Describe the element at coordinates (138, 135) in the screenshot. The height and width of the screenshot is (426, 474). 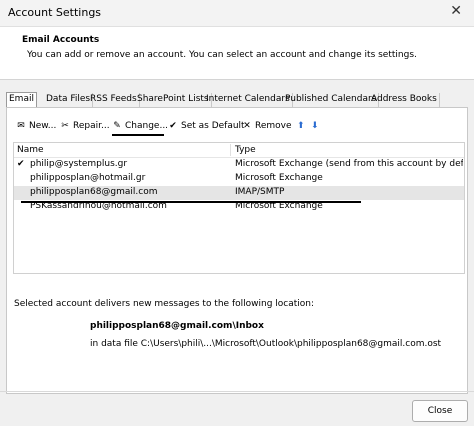
I see `change-underline-mark` at that location.